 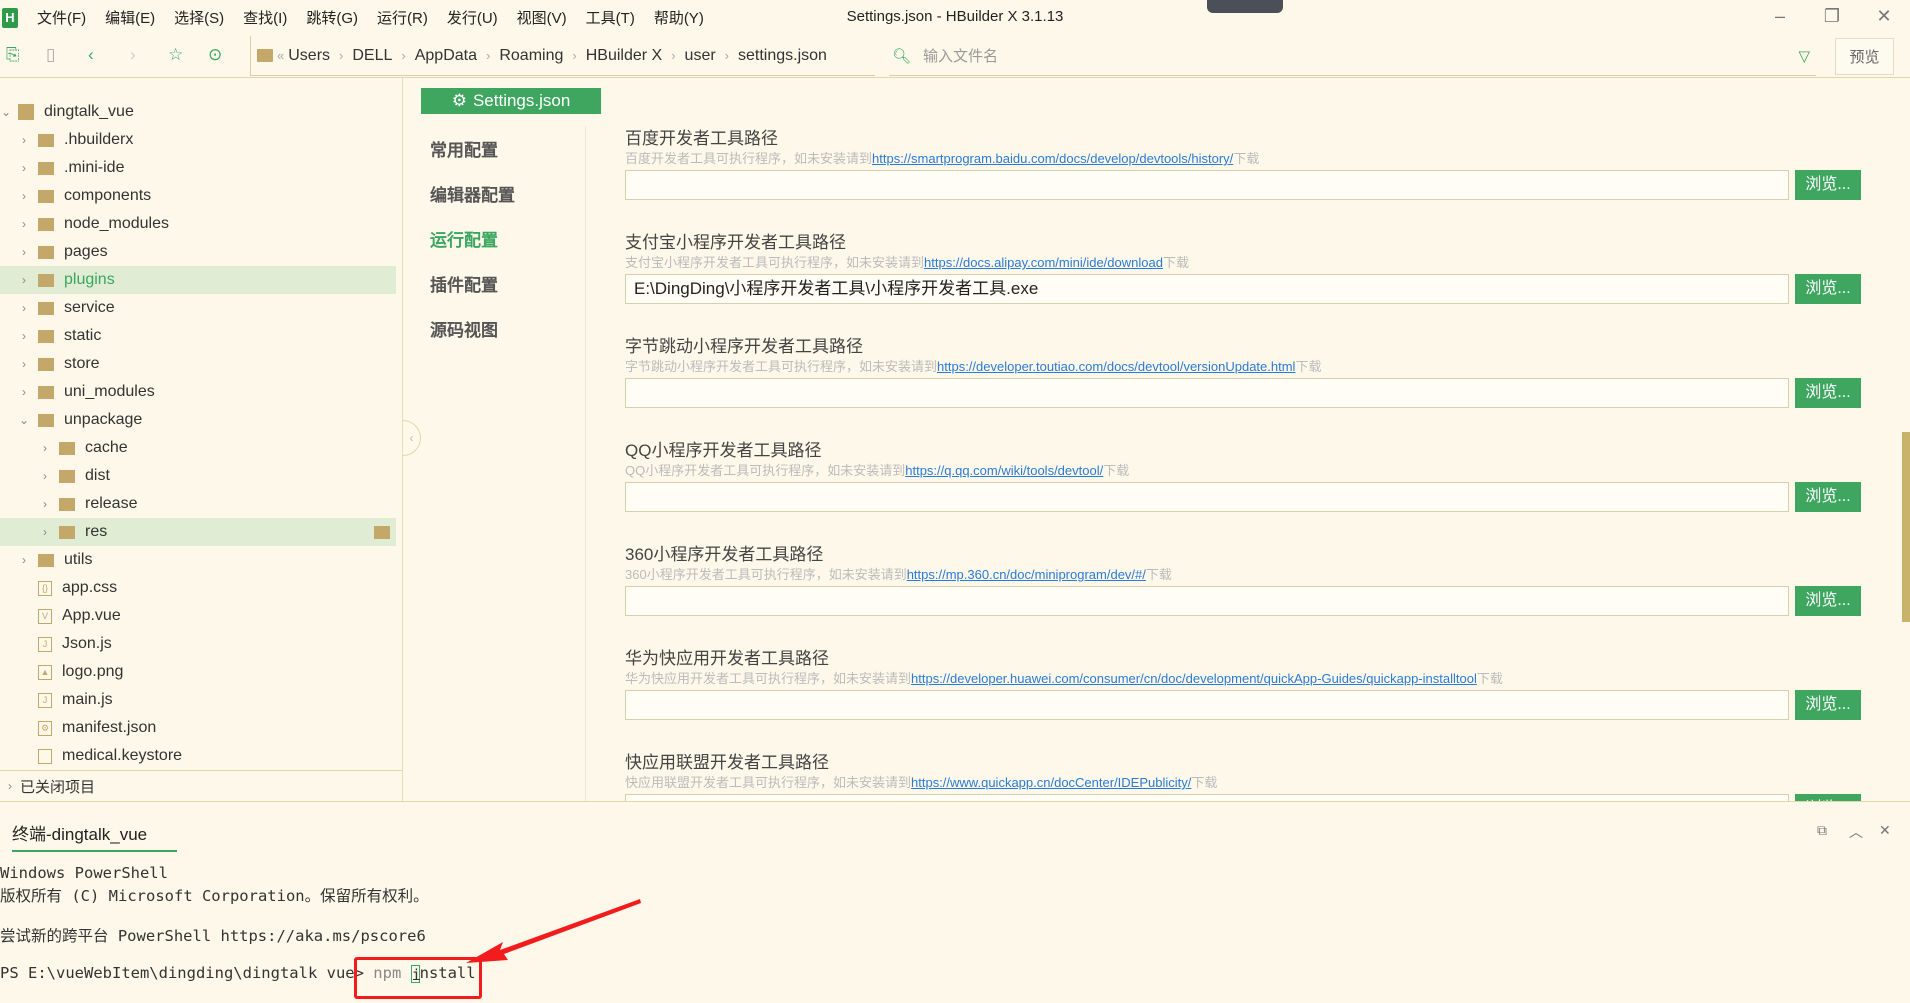 I want to click on annotation-arrow, so click(x=553, y=931).